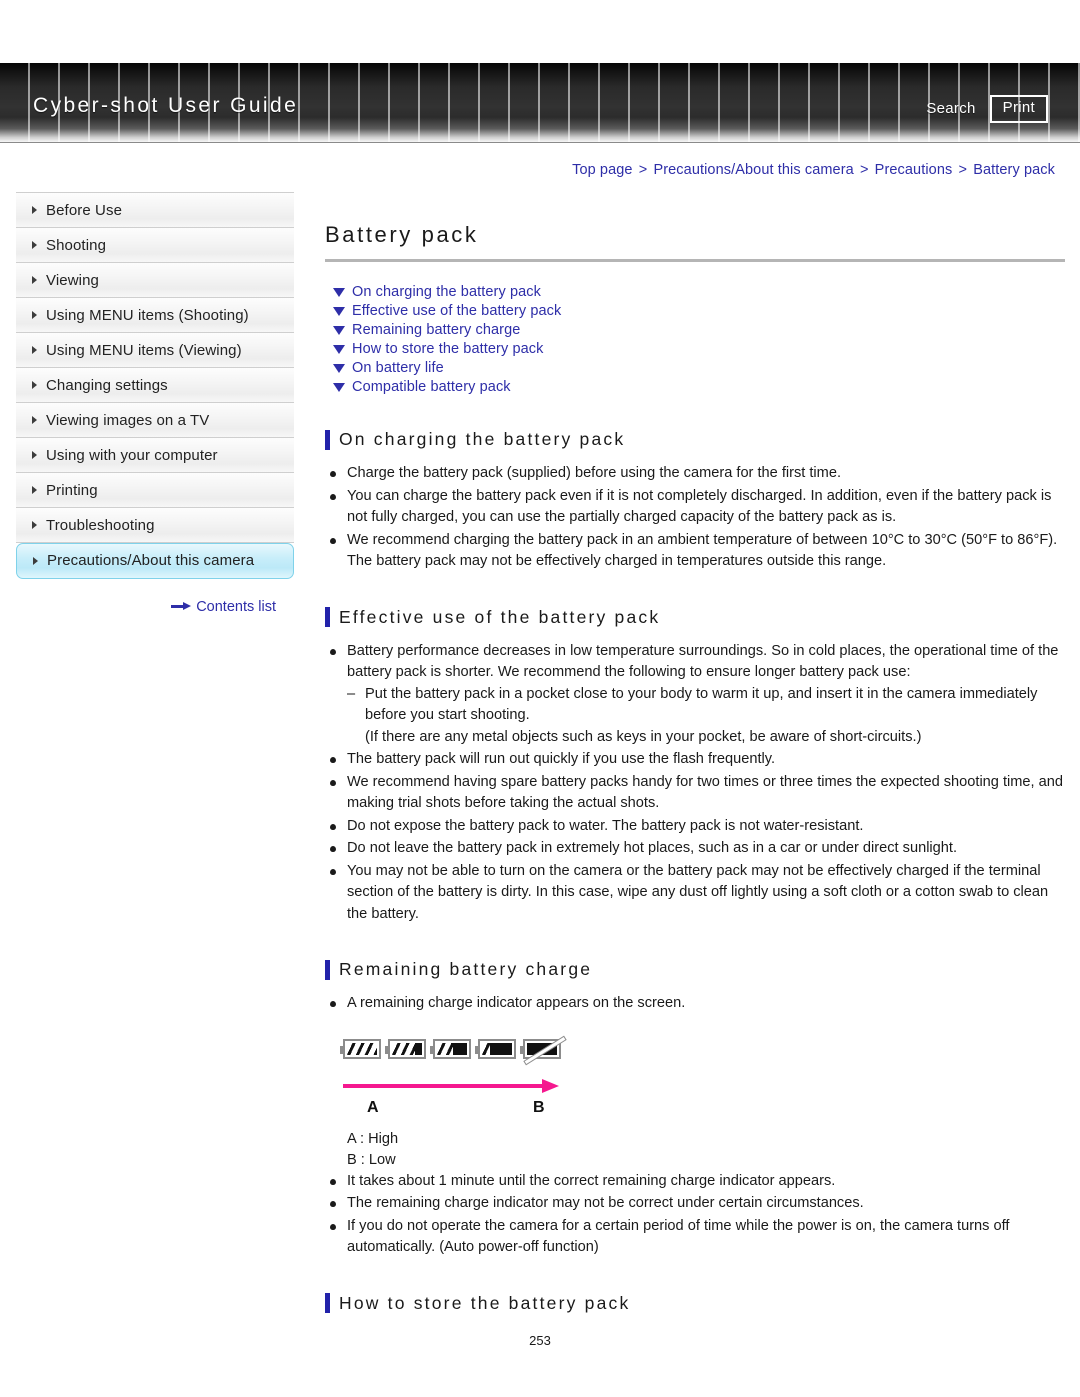 This screenshot has width=1080, height=1397. I want to click on sidebar-item-before-use: Before Use, so click(155, 210).